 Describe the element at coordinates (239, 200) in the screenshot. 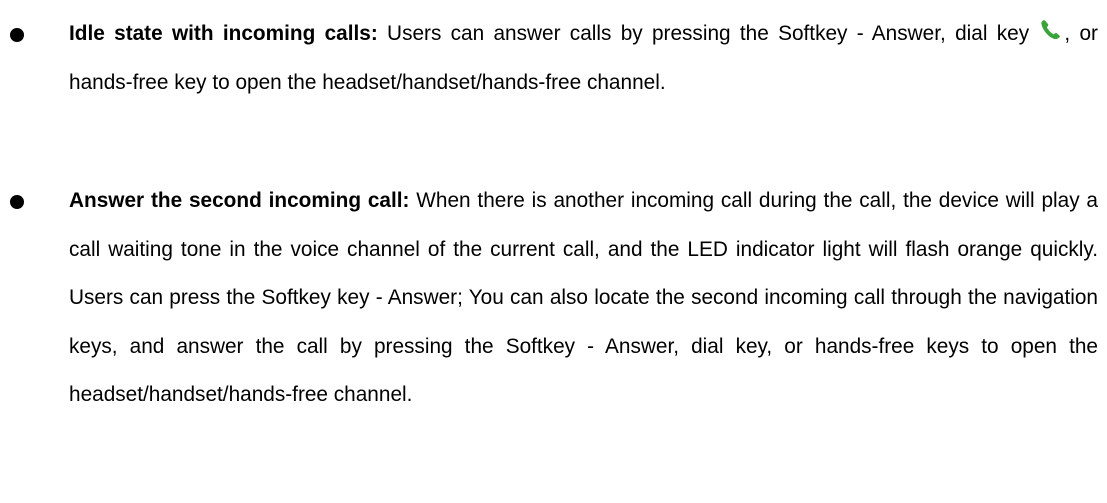

I see `bullet-lead: Answer the second incoming call:` at that location.